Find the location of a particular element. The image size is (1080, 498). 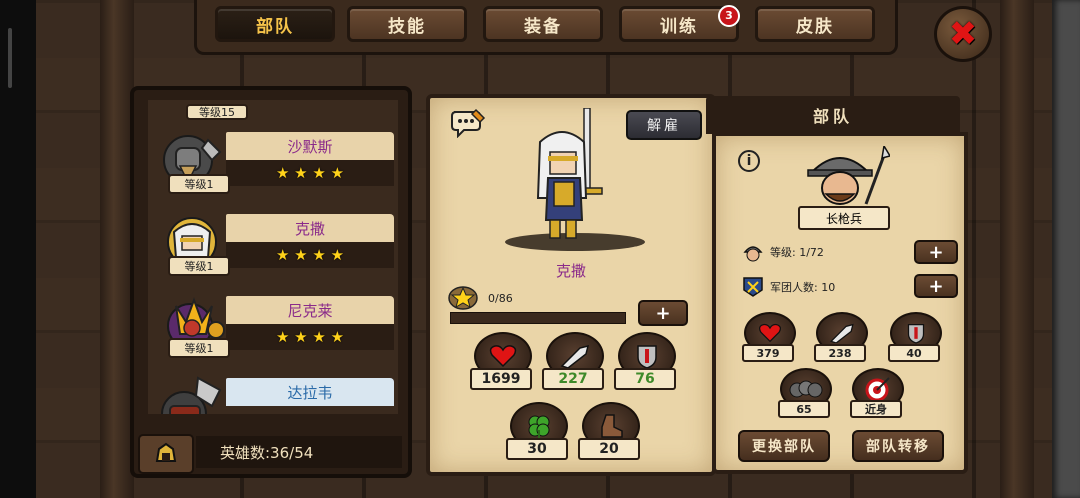

unit-name: 长枪兵 is located at coordinates (844, 218).